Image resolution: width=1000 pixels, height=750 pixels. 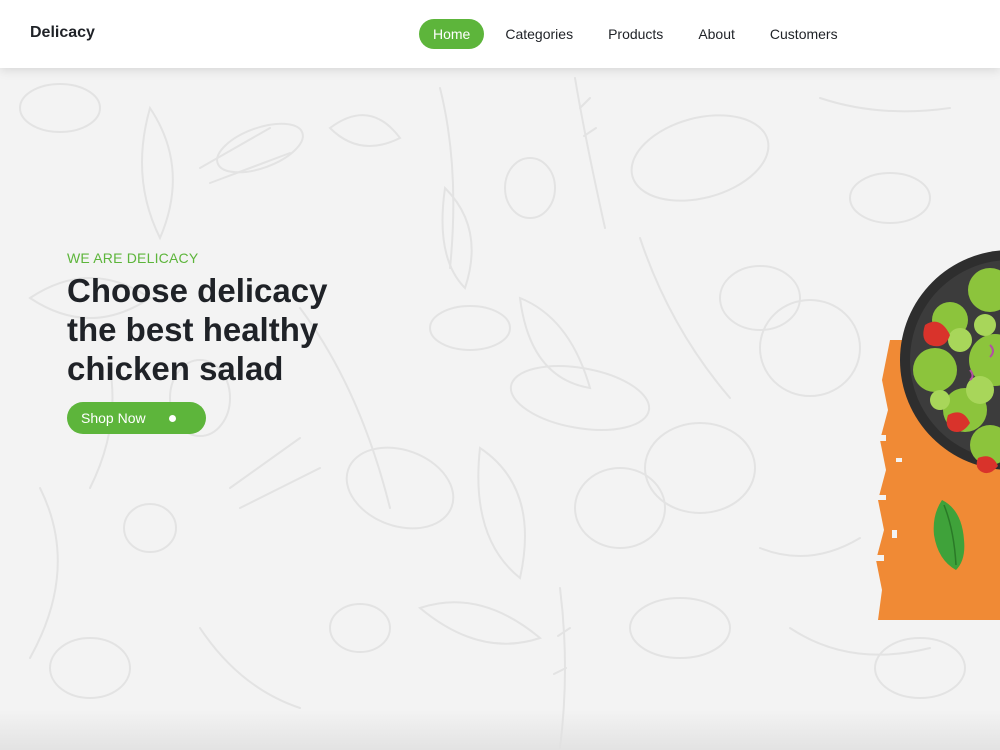 I want to click on nav-item-products: Products, so click(x=635, y=34).